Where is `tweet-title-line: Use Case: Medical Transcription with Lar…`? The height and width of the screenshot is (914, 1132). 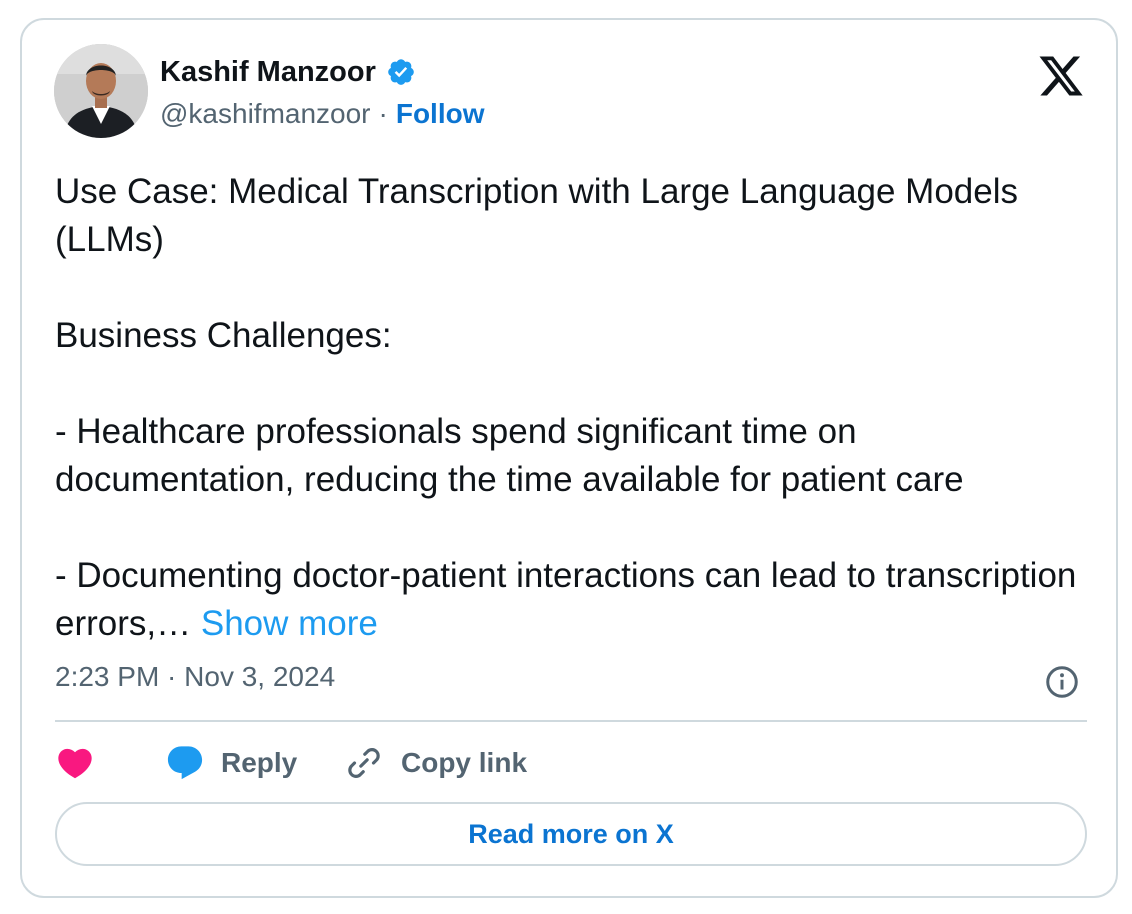
tweet-title-line: Use Case: Medical Transcription with Lar… is located at coordinates (537, 215).